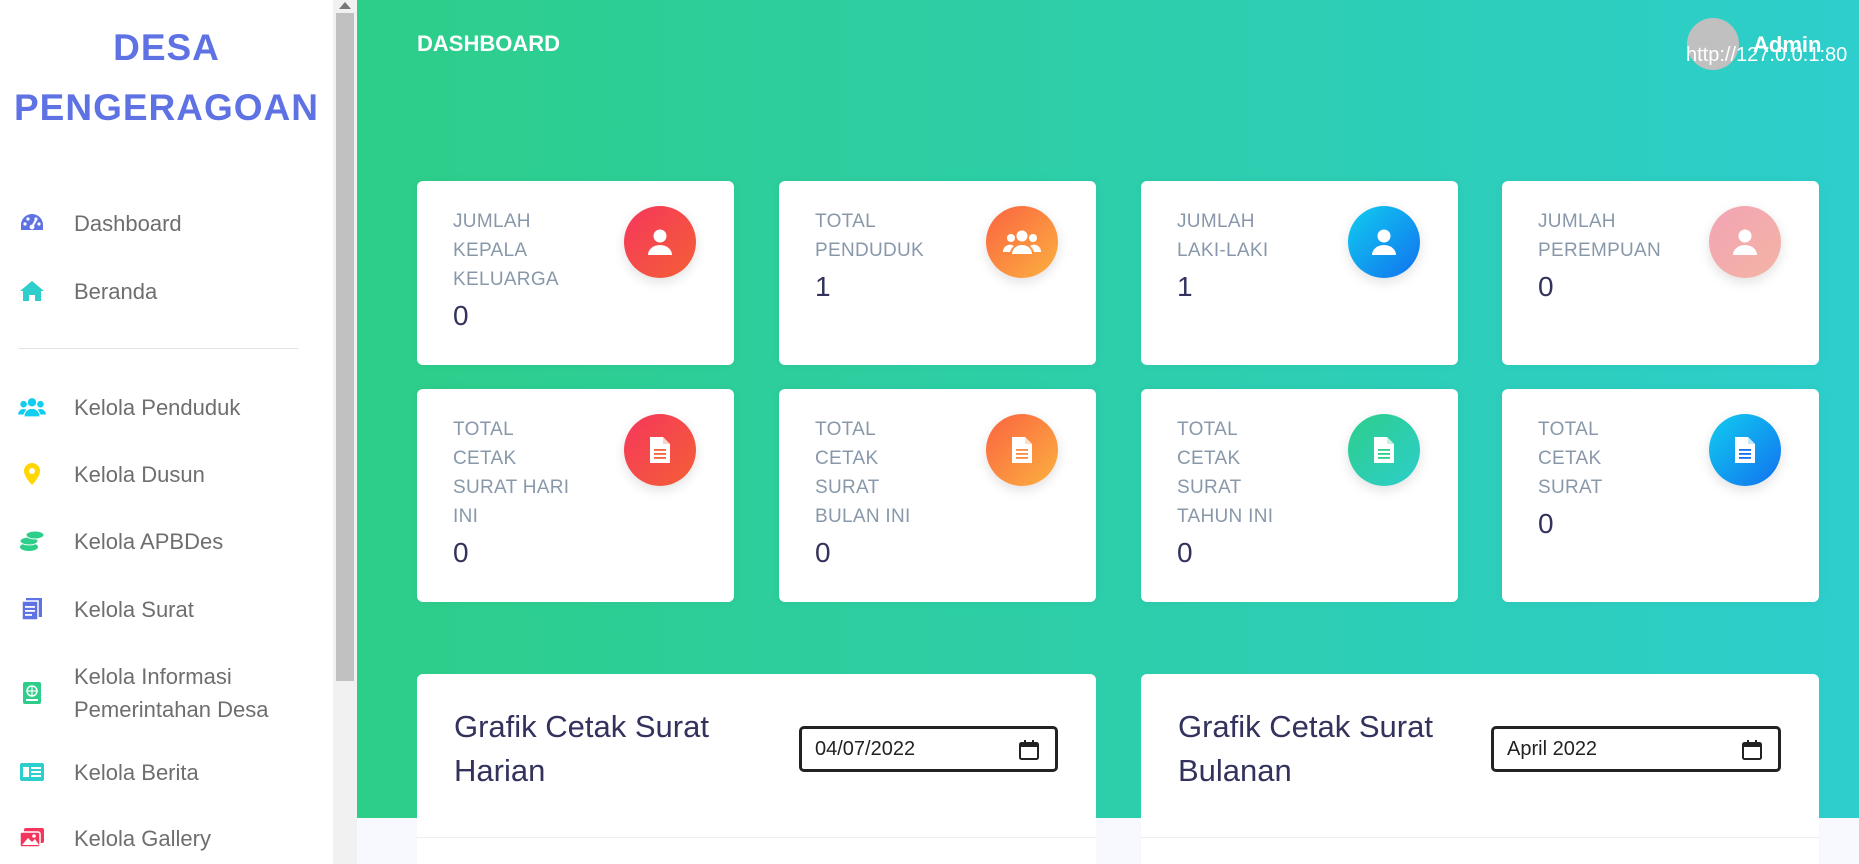  Describe the element at coordinates (134, 609) in the screenshot. I see `sidebar-item-label: Kelola Surat` at that location.